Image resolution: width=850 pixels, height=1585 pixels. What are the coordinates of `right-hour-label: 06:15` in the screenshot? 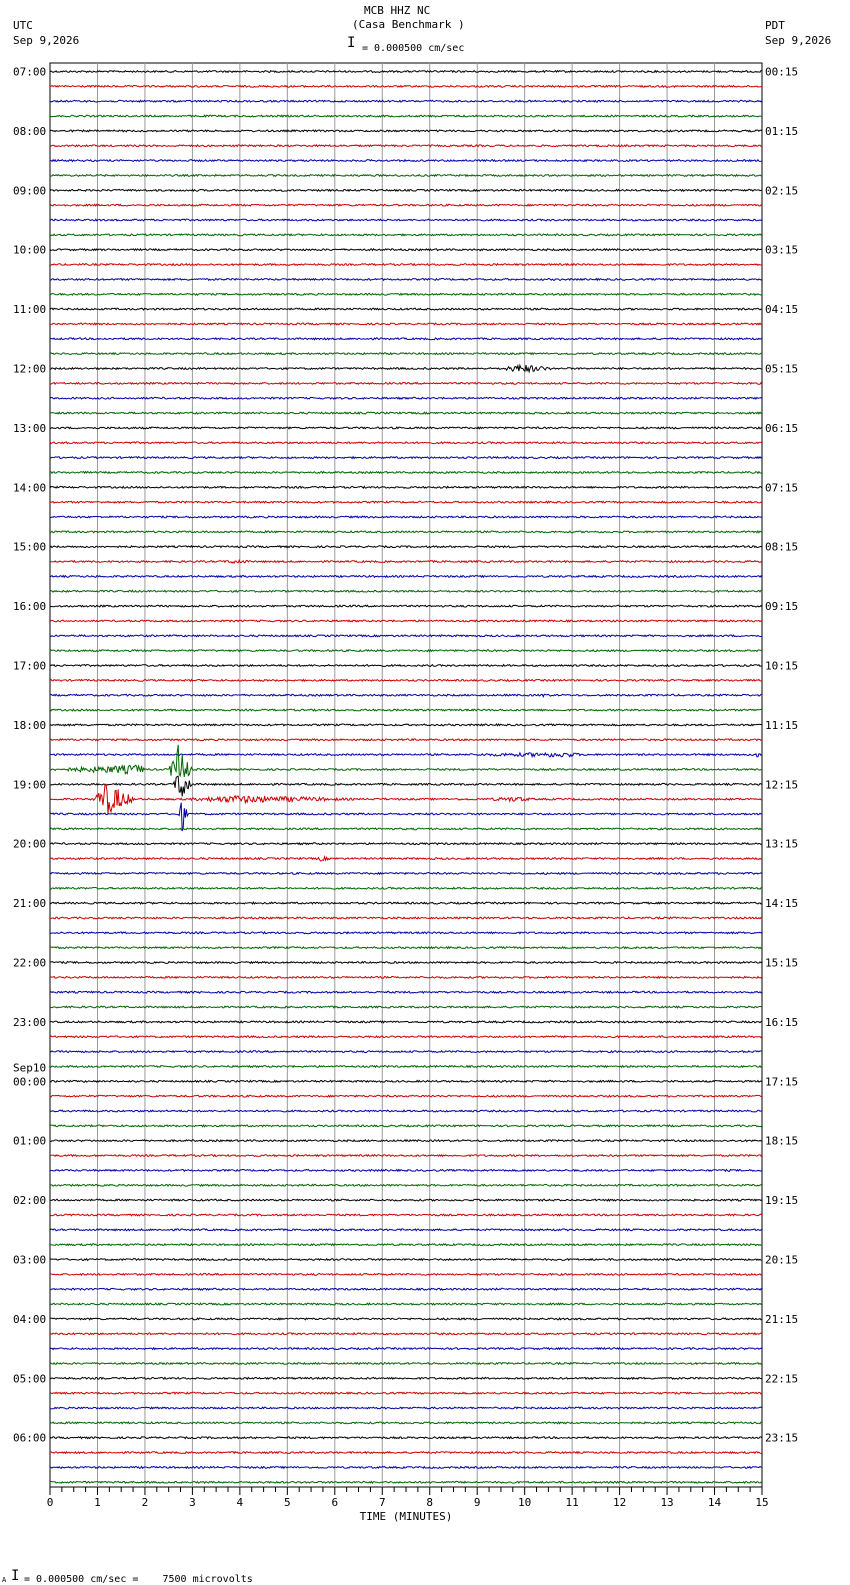 It's located at (781, 428).